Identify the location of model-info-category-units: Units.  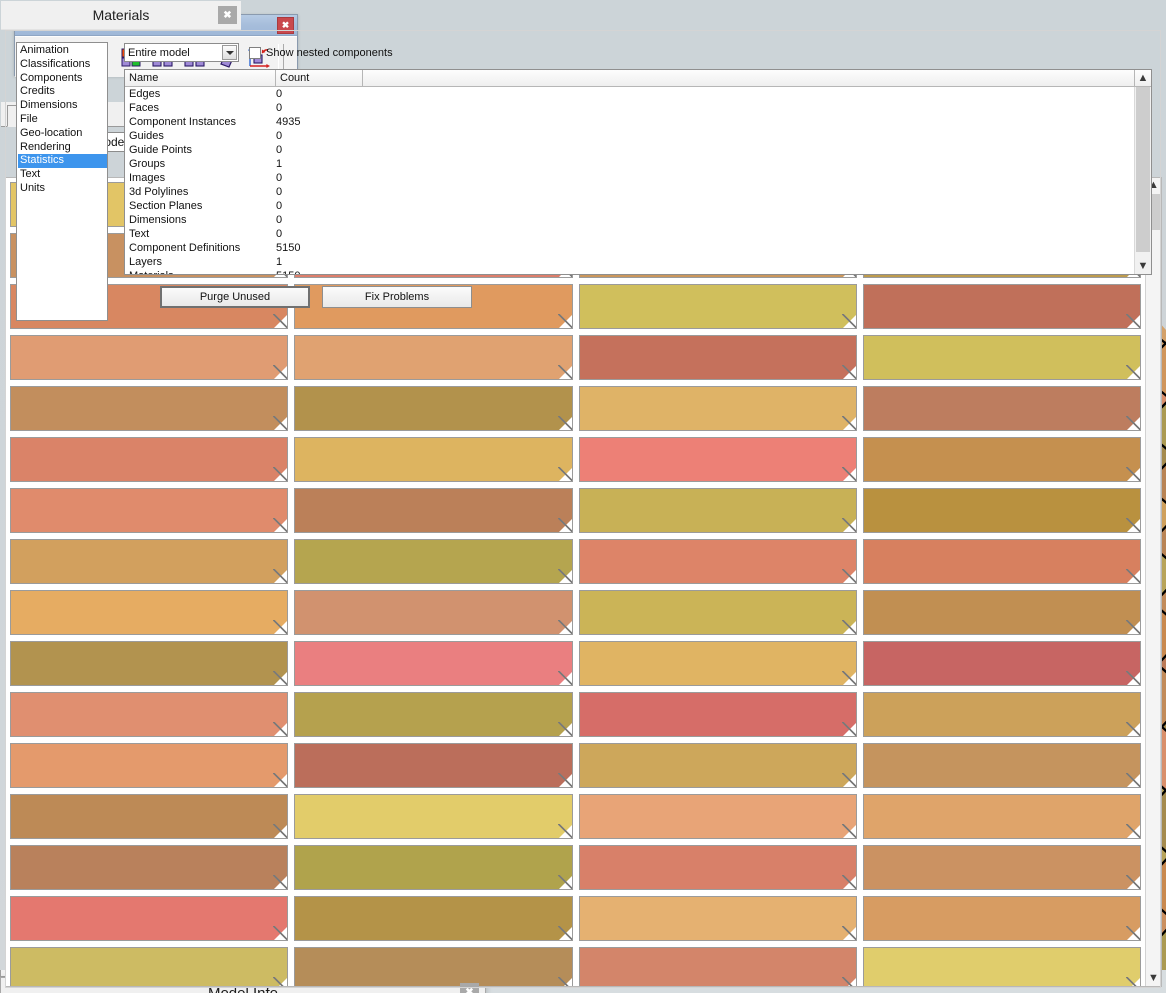
(62, 189).